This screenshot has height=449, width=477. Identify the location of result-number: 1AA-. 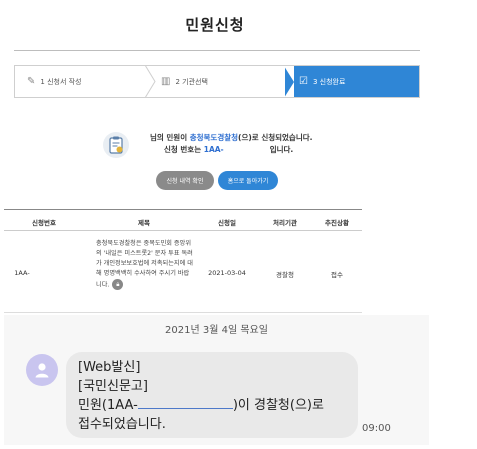
(213, 149).